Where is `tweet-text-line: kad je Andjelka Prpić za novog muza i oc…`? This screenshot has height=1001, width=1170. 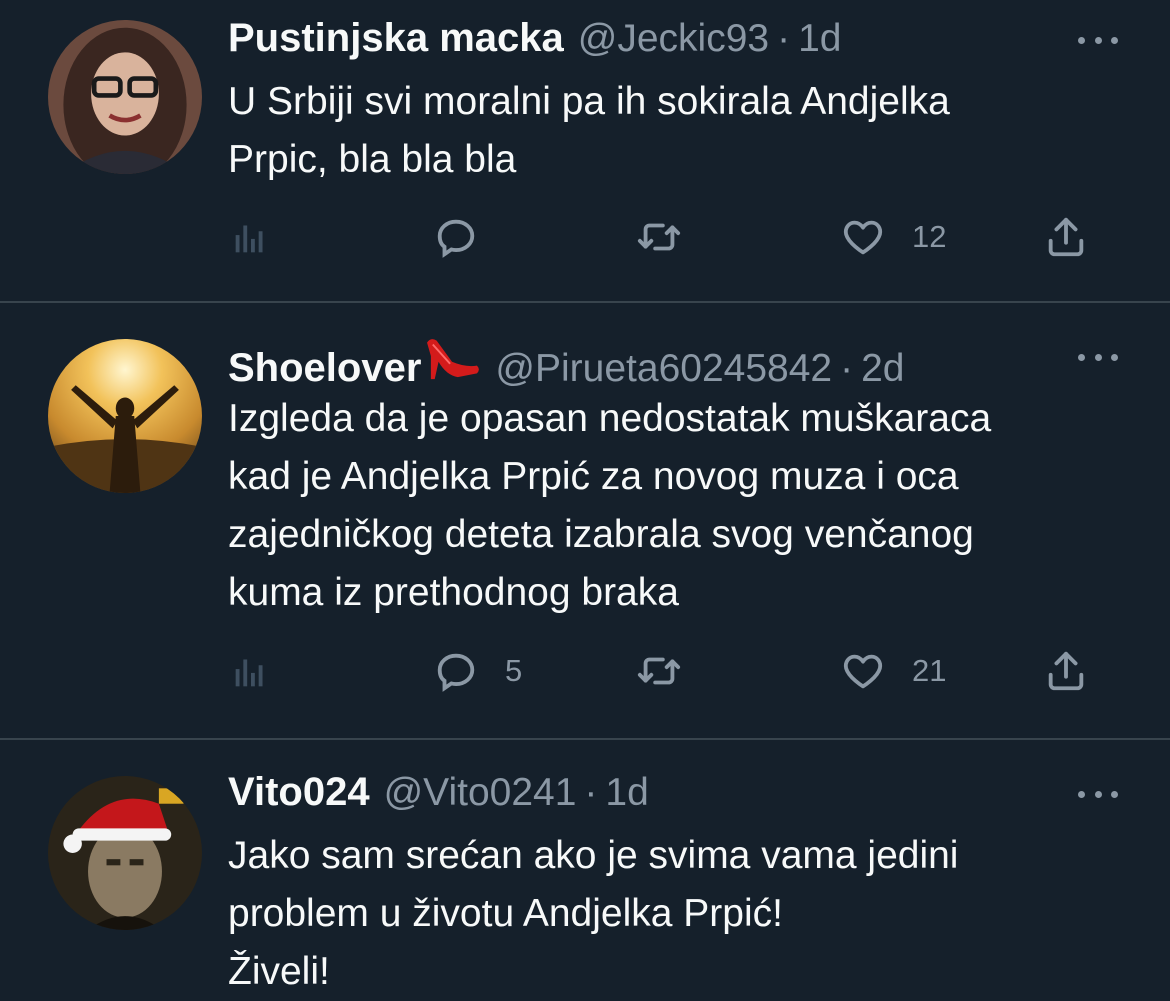
tweet-text-line: kad je Andjelka Prpić za novog muza i oc… is located at coordinates (593, 476).